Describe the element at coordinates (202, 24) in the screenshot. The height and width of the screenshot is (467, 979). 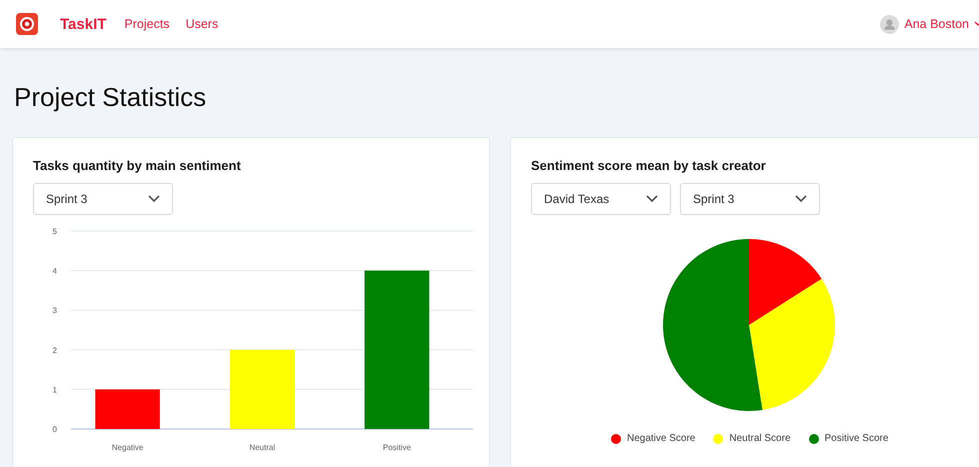
I see `nav-link: Users` at that location.